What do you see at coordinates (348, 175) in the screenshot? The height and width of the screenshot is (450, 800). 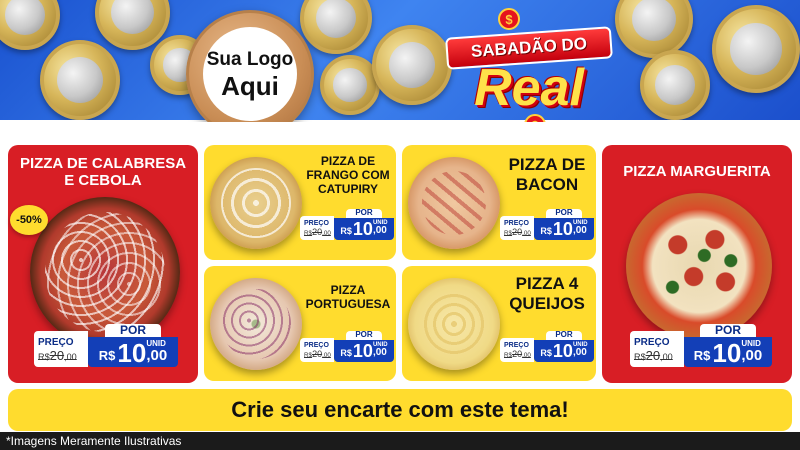 I see `product-title: PIZZA DE FRANGO COM CATUPIRY` at bounding box center [348, 175].